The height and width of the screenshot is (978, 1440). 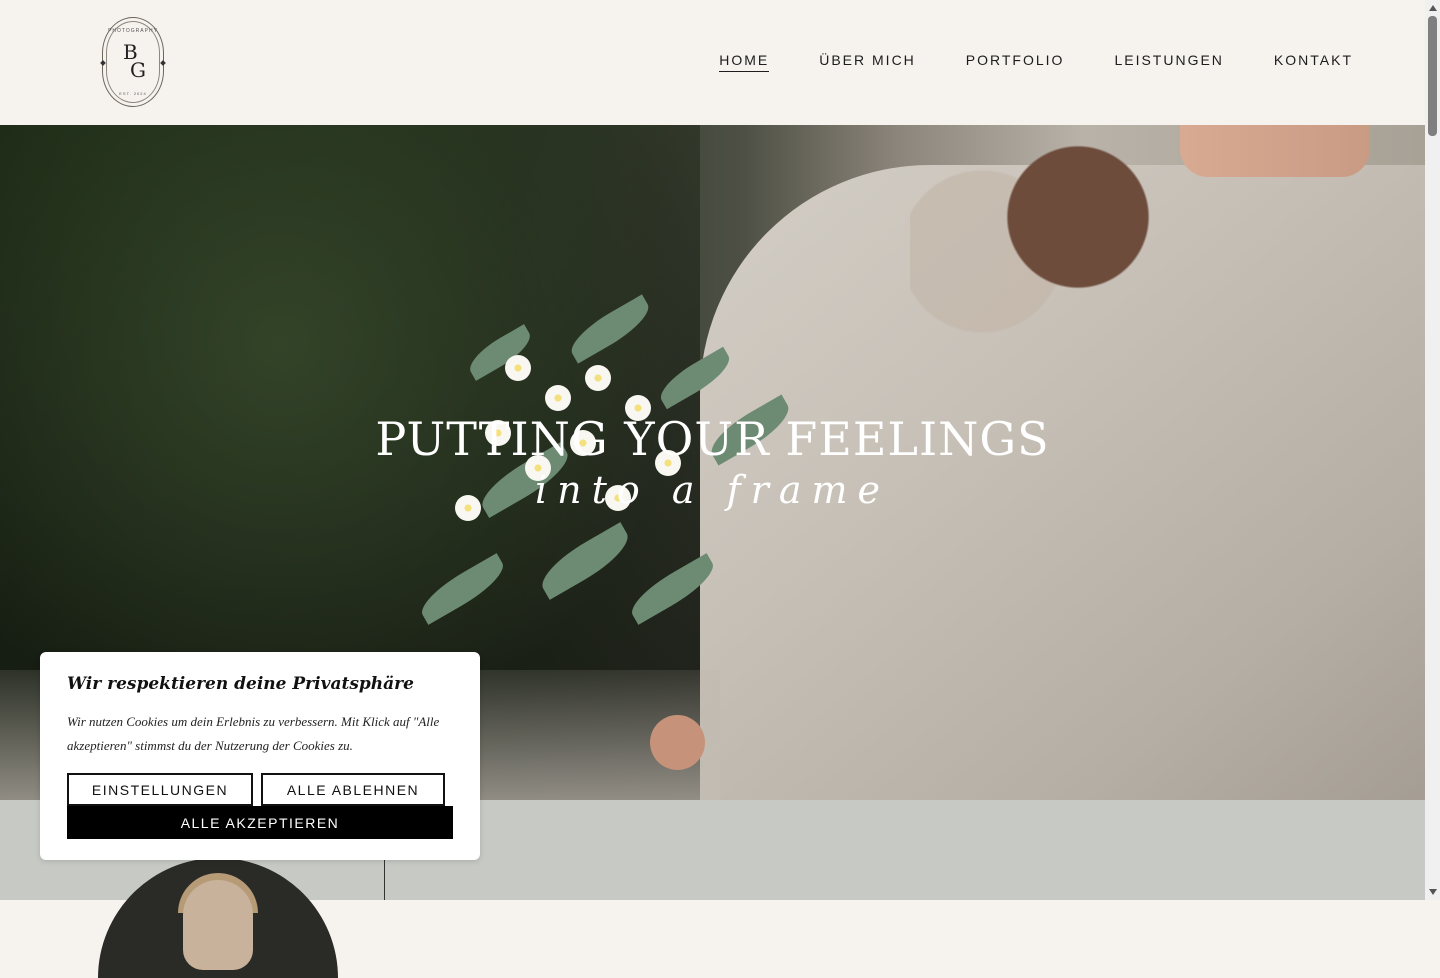 I want to click on hand-on-shoulder, so click(x=1275, y=151).